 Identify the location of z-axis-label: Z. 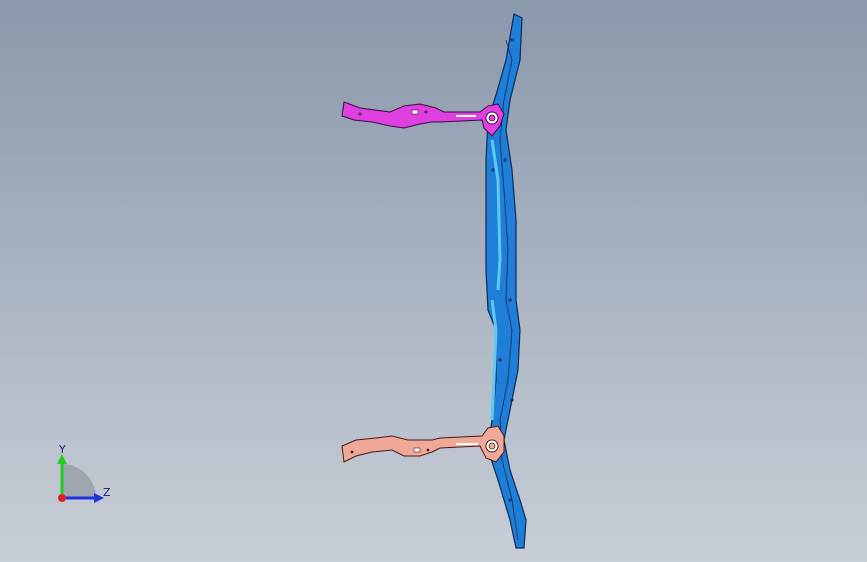
(107, 492).